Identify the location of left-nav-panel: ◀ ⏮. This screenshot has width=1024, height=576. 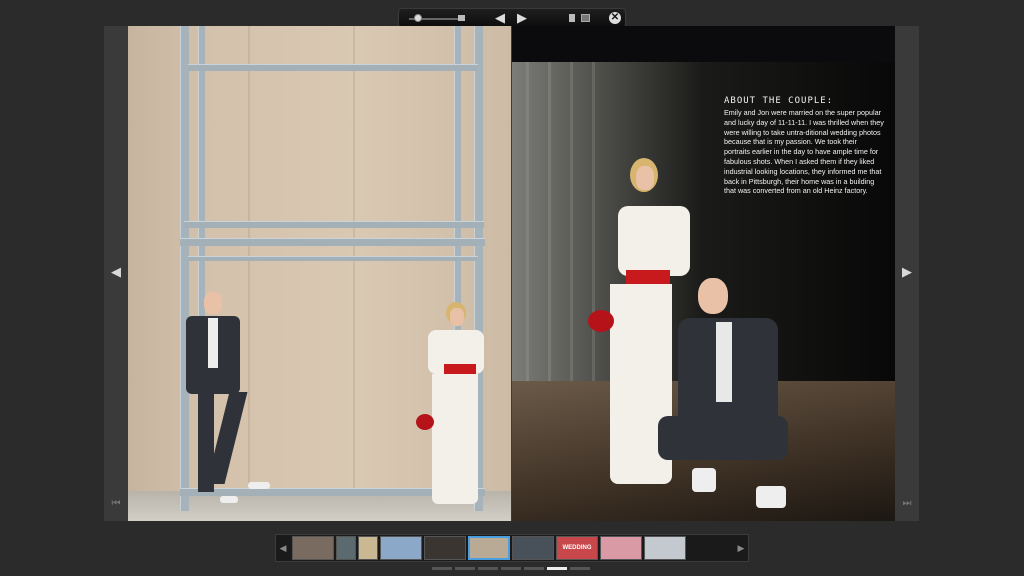
(116, 273).